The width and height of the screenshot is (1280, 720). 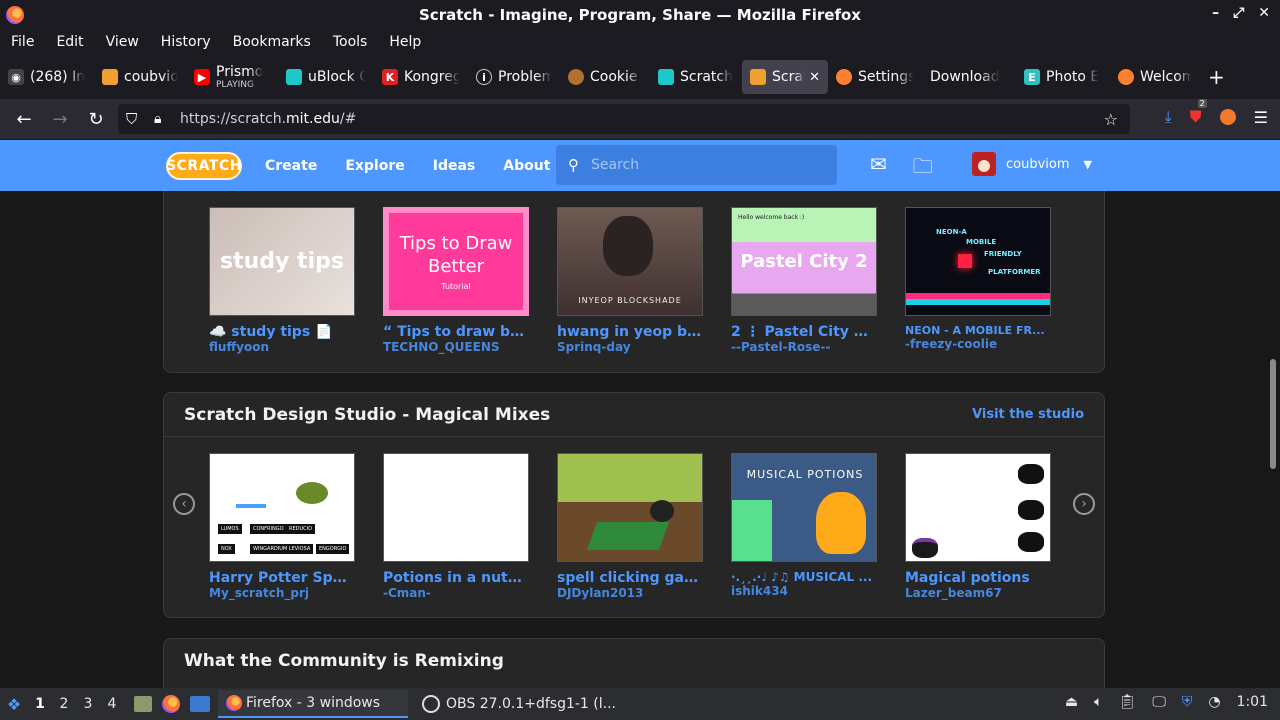 I want to click on download-icon: ⤓, so click(x=1168, y=117).